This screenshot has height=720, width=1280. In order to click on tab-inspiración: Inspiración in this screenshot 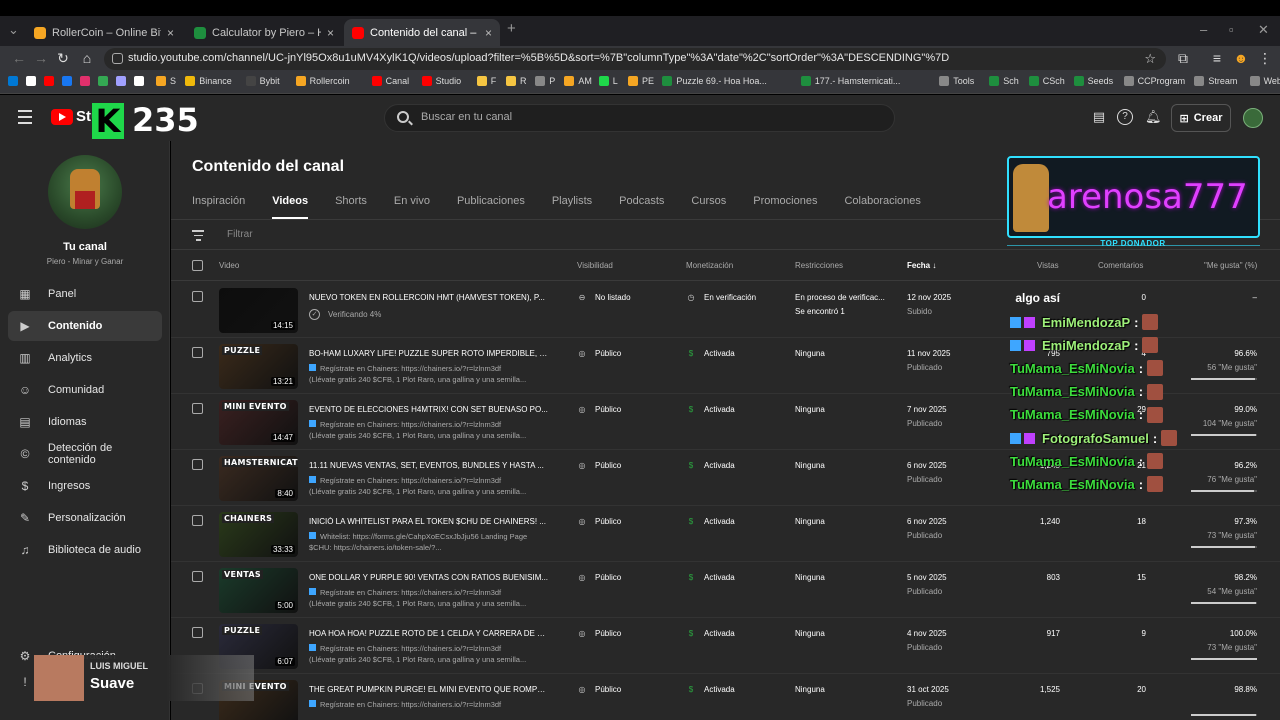, I will do `click(218, 206)`.